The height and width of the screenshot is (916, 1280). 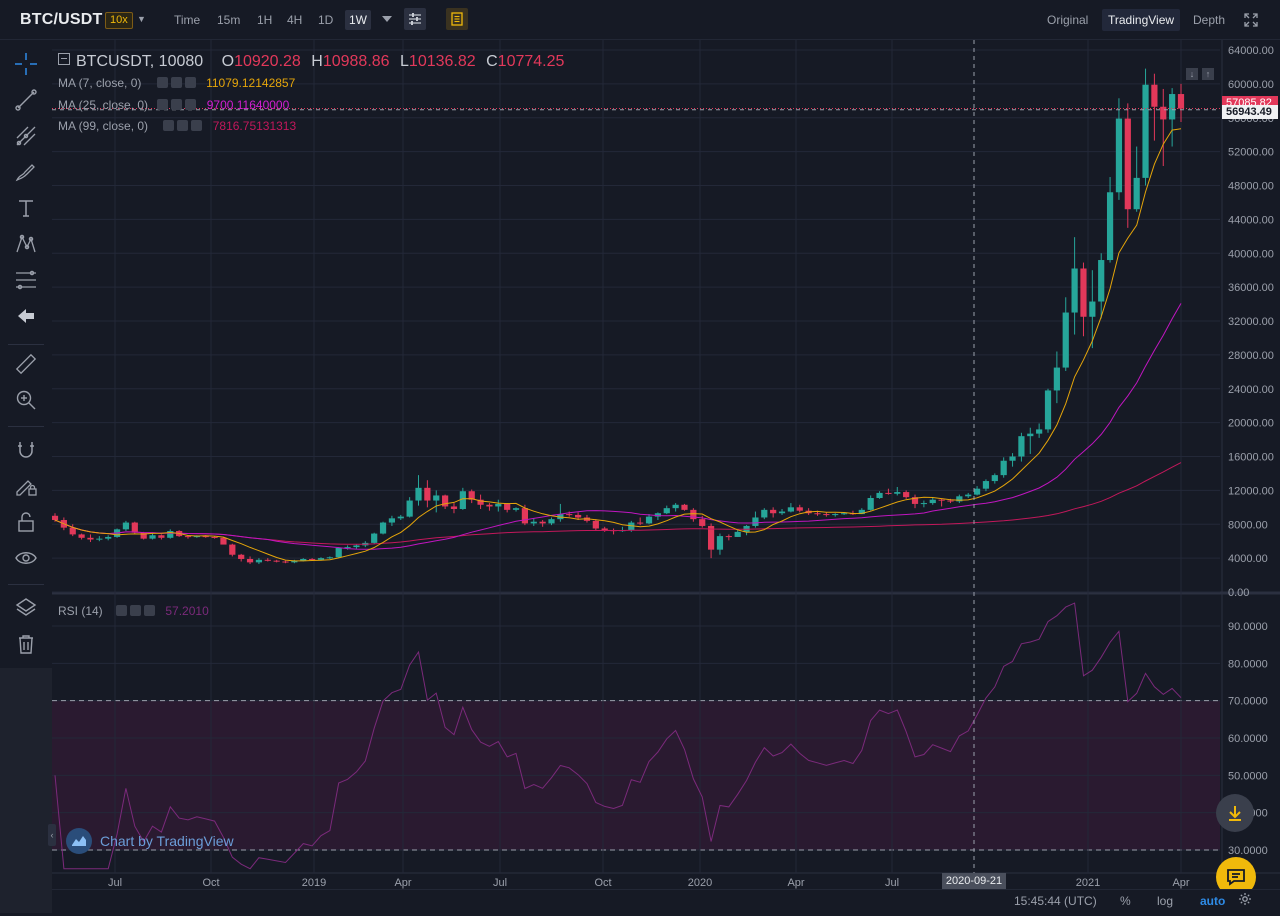 I want to click on brush-icon, so click(x=26, y=172).